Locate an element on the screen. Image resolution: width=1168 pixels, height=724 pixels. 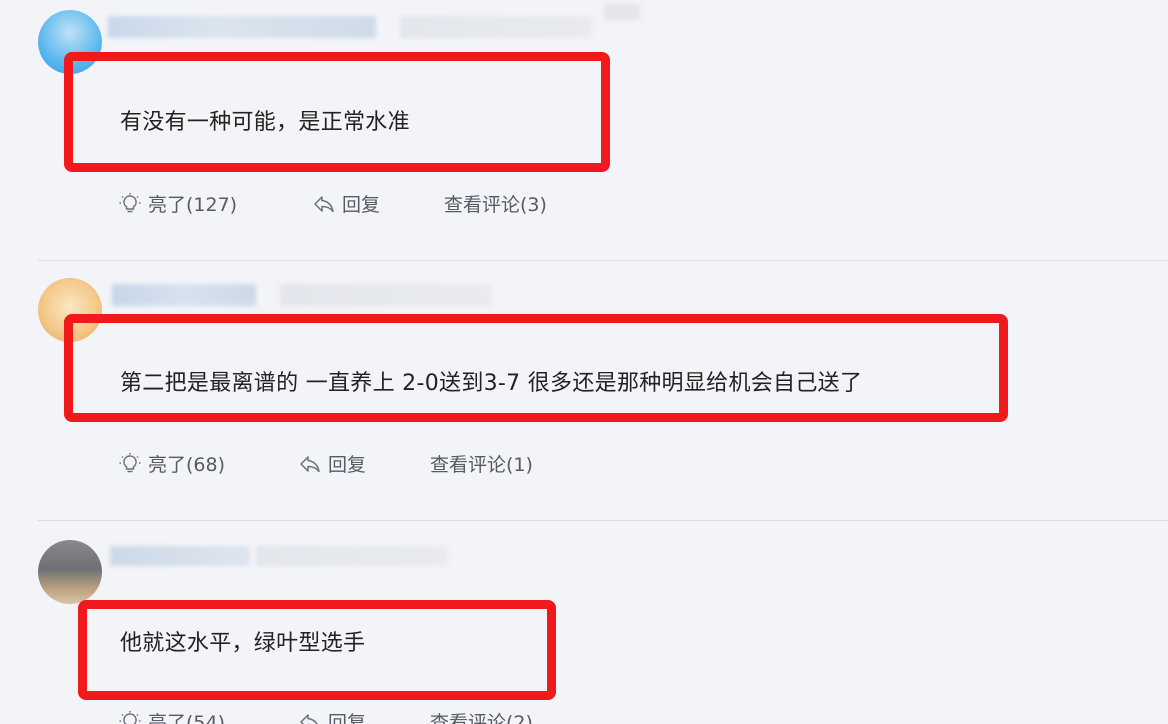
view-comments-link: 查看评论(2) is located at coordinates (481, 716).